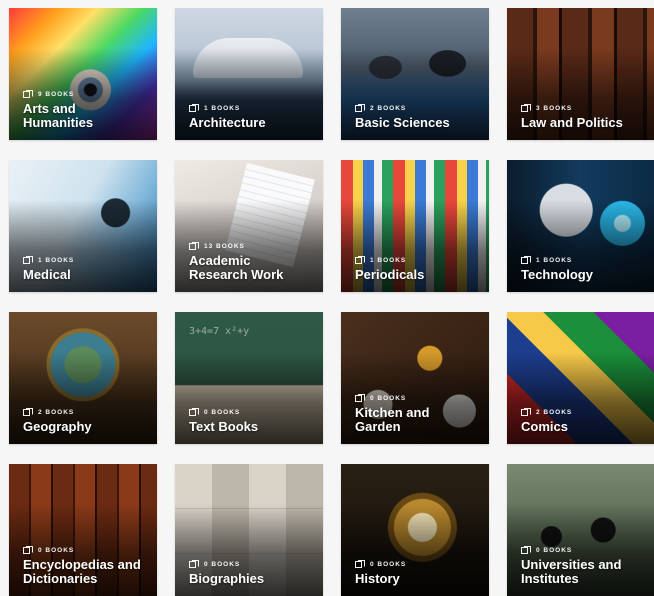 Image resolution: width=654 pixels, height=596 pixels. Describe the element at coordinates (557, 274) in the screenshot. I see `category-name: Technology` at that location.